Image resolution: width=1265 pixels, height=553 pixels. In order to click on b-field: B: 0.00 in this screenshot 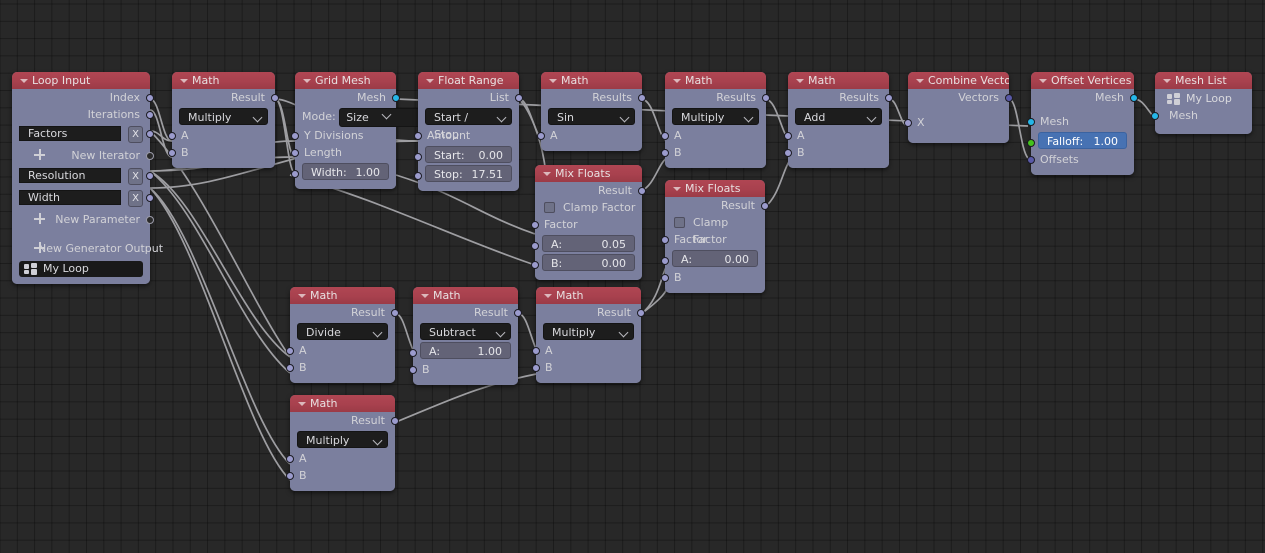, I will do `click(588, 262)`.